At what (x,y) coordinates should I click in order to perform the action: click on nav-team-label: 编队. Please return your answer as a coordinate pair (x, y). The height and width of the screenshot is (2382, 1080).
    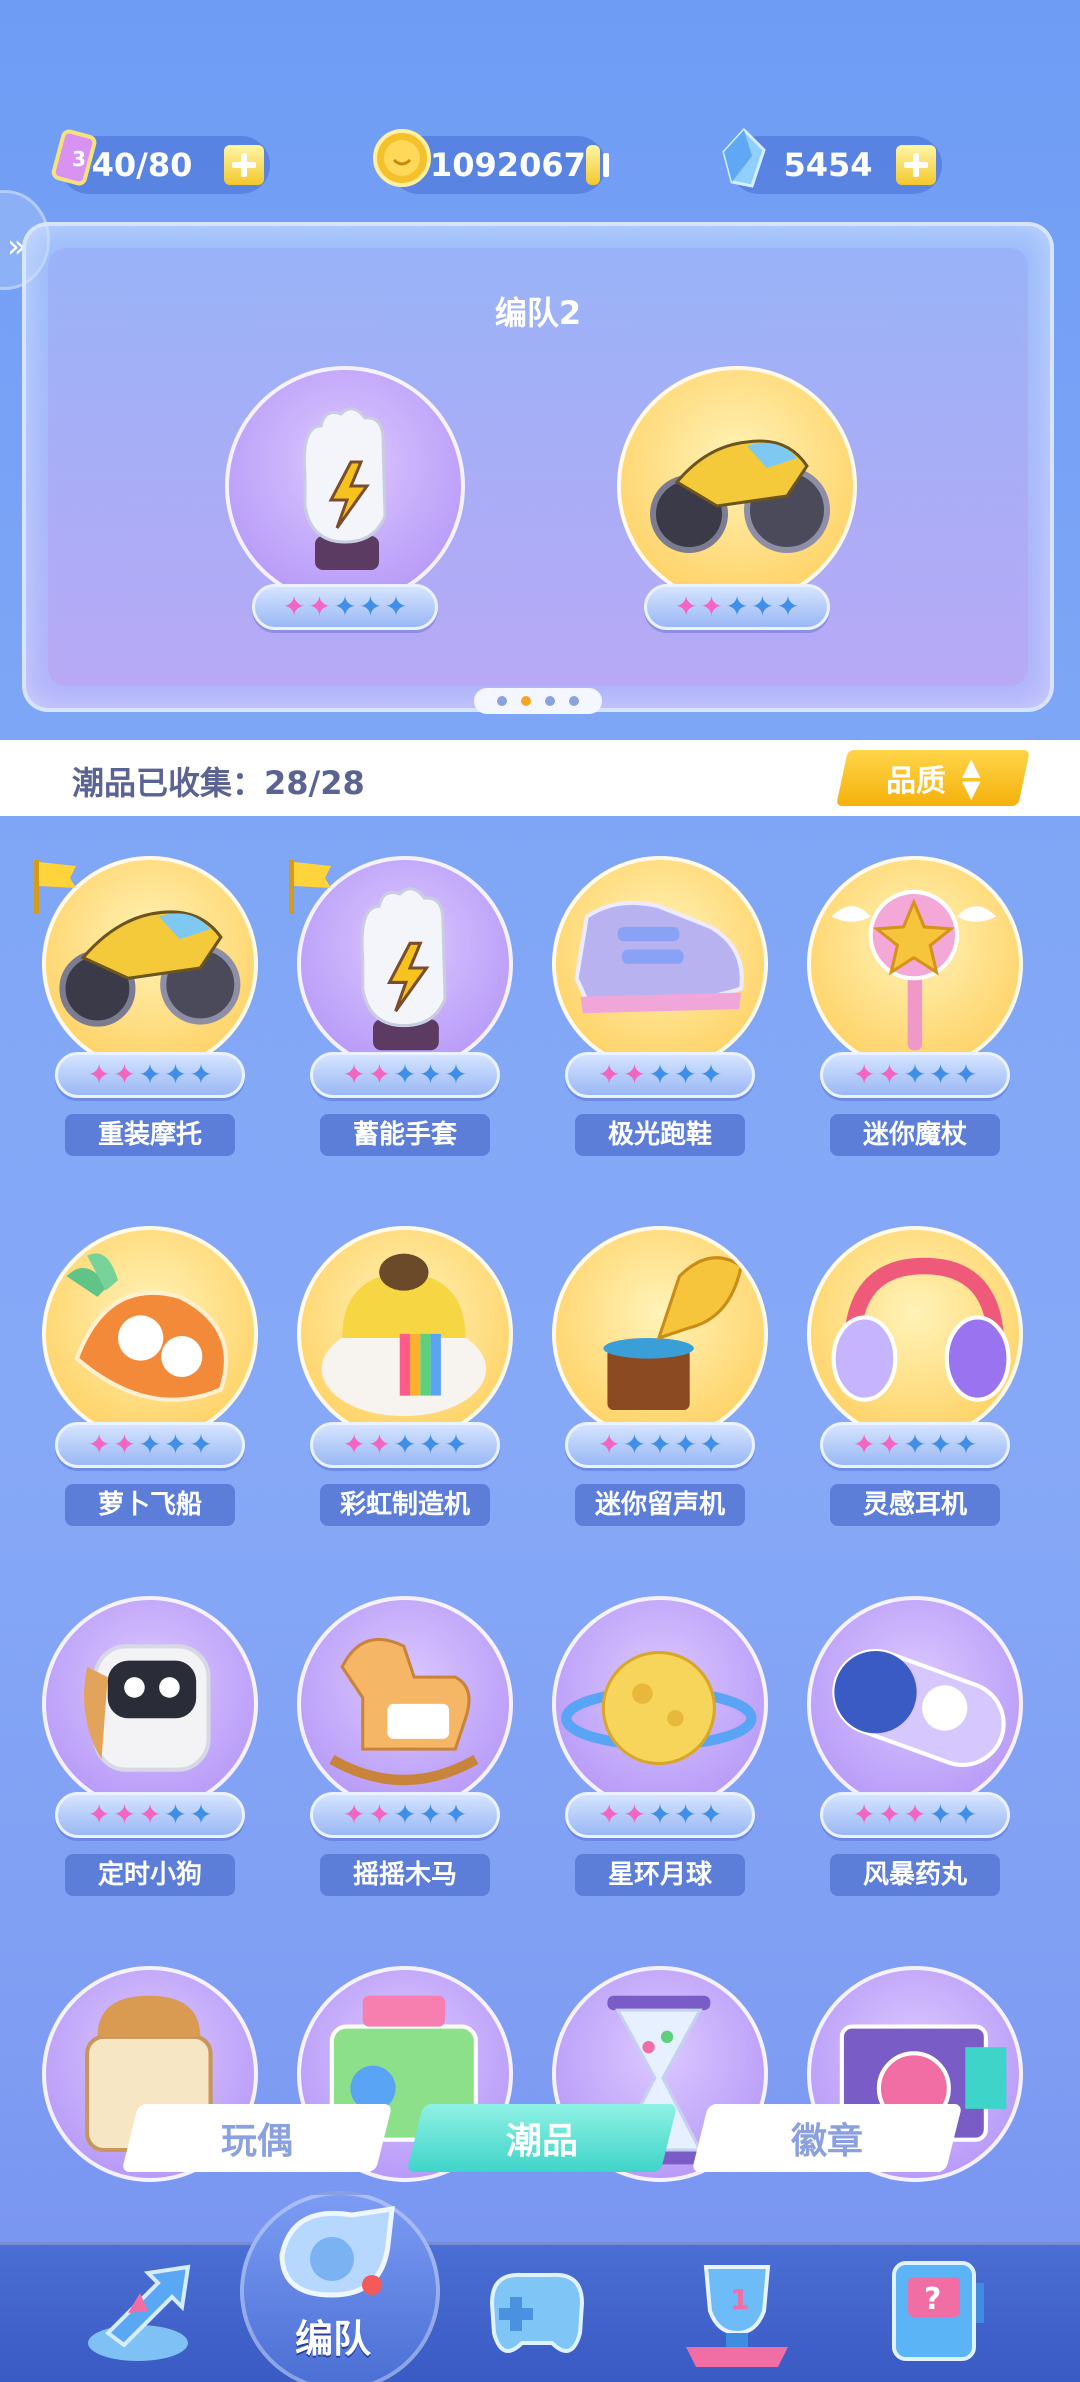
    Looking at the image, I should click on (333, 2339).